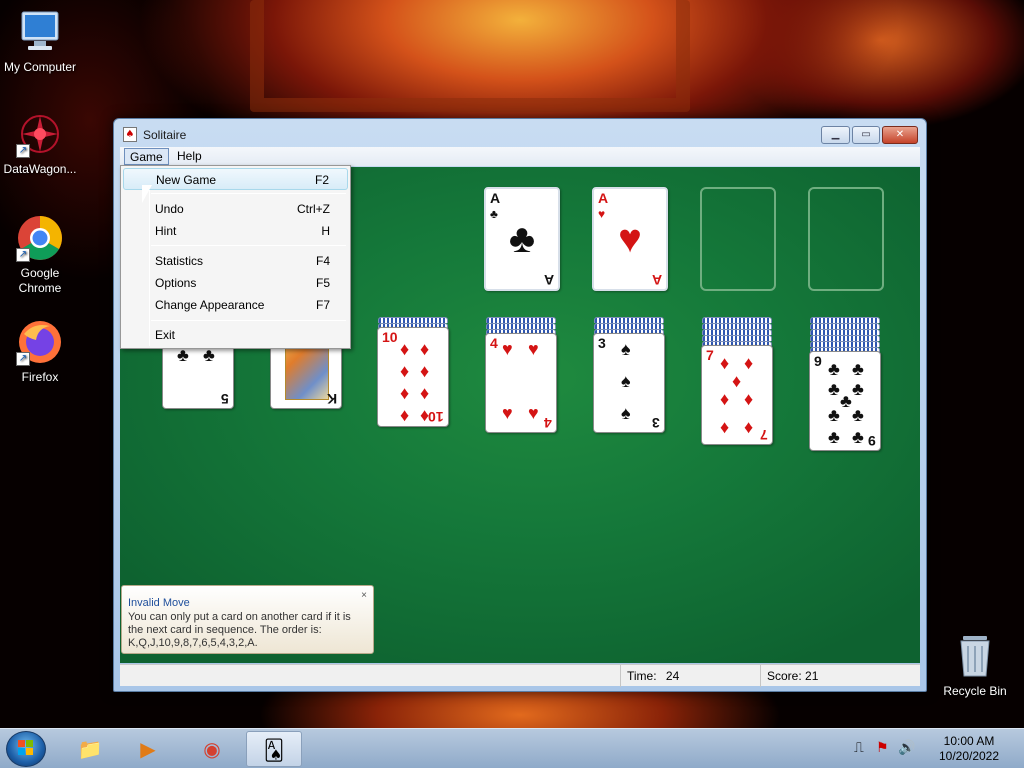  I want to click on foundation-1: A ♣ ♣ A, so click(522, 239).